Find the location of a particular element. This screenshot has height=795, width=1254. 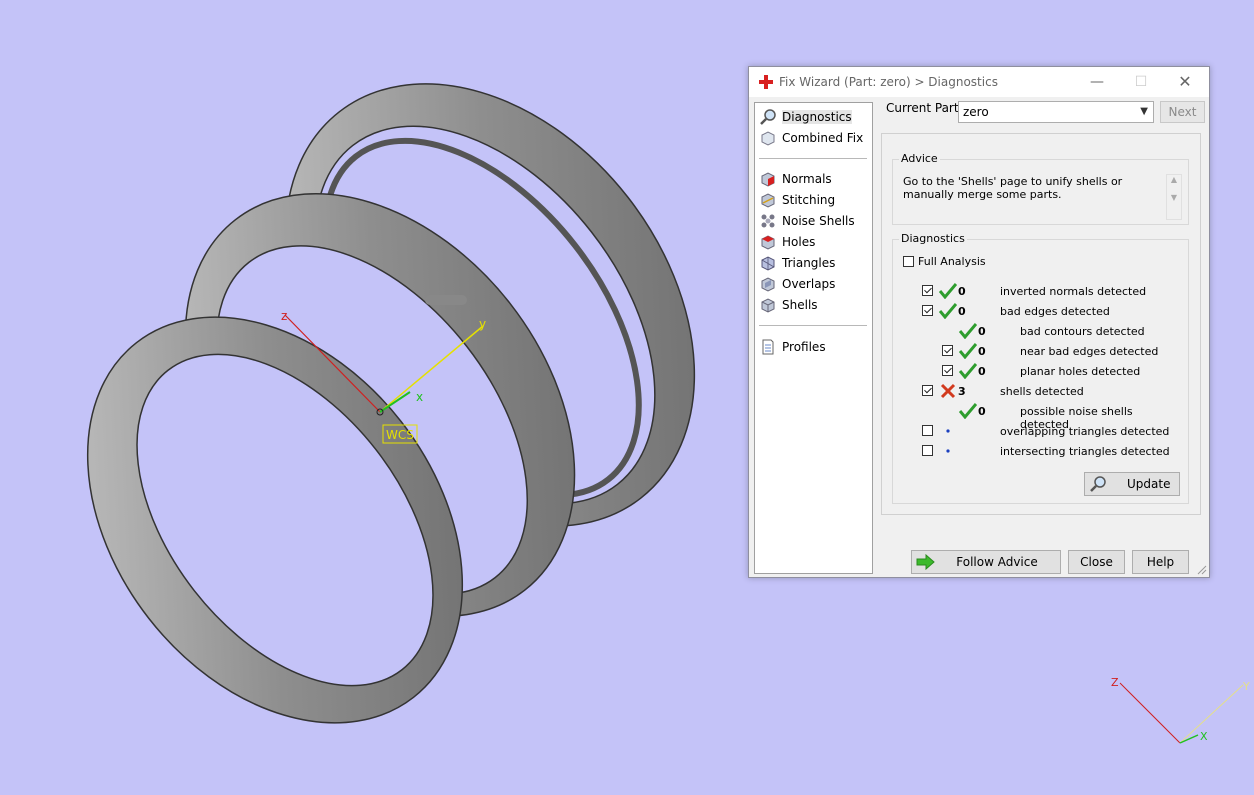

nav-item-combined-fix: Combined Fix is located at coordinates (814, 138).